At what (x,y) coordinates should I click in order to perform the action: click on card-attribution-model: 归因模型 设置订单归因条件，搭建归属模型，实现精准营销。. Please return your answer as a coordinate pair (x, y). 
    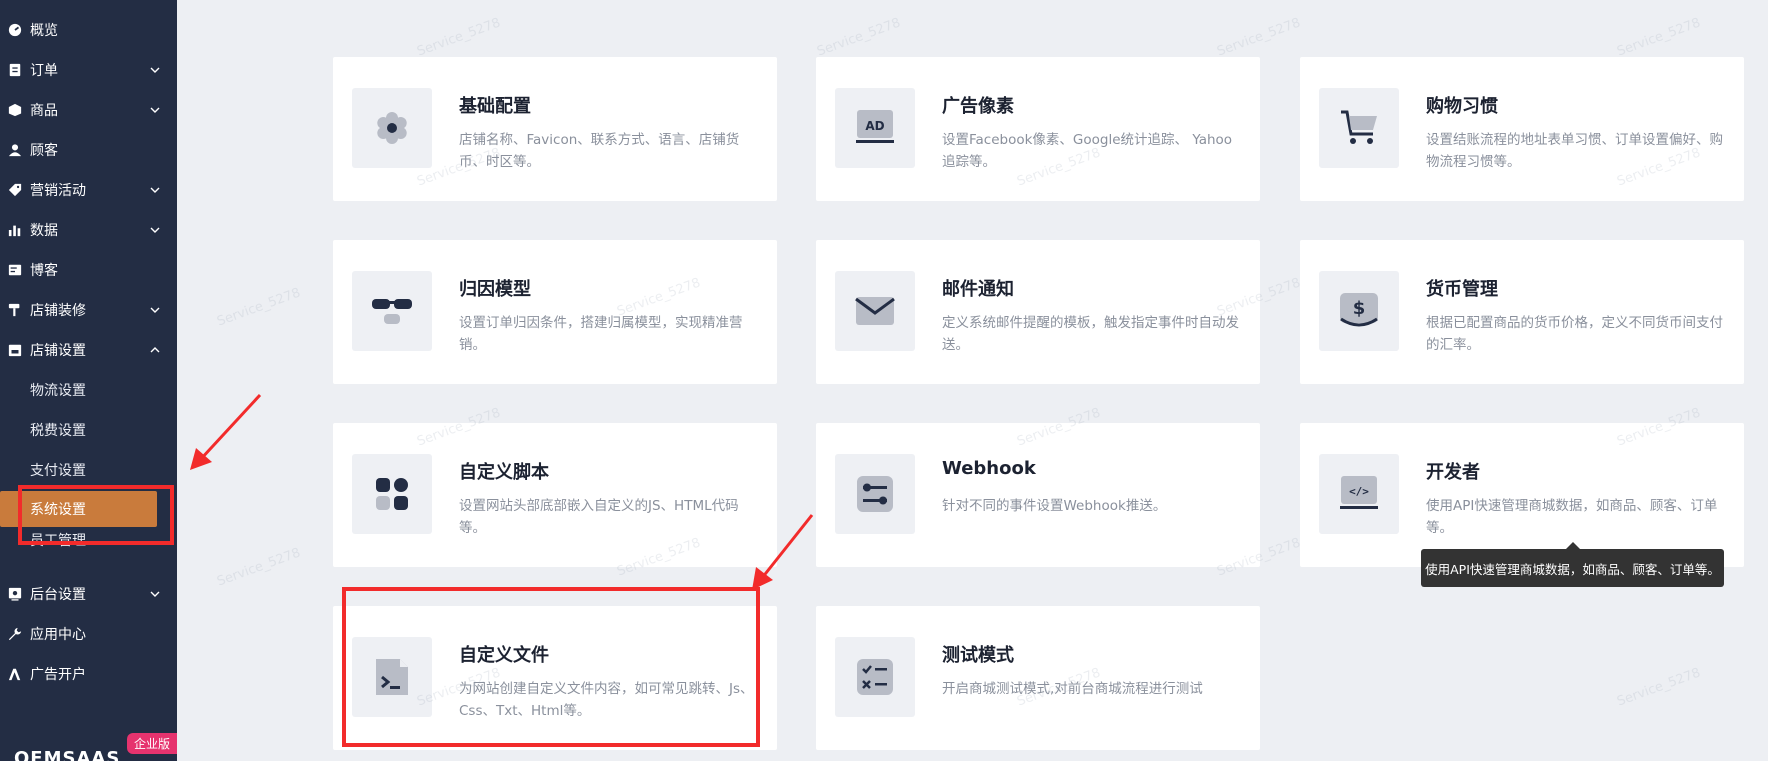
    Looking at the image, I should click on (555, 312).